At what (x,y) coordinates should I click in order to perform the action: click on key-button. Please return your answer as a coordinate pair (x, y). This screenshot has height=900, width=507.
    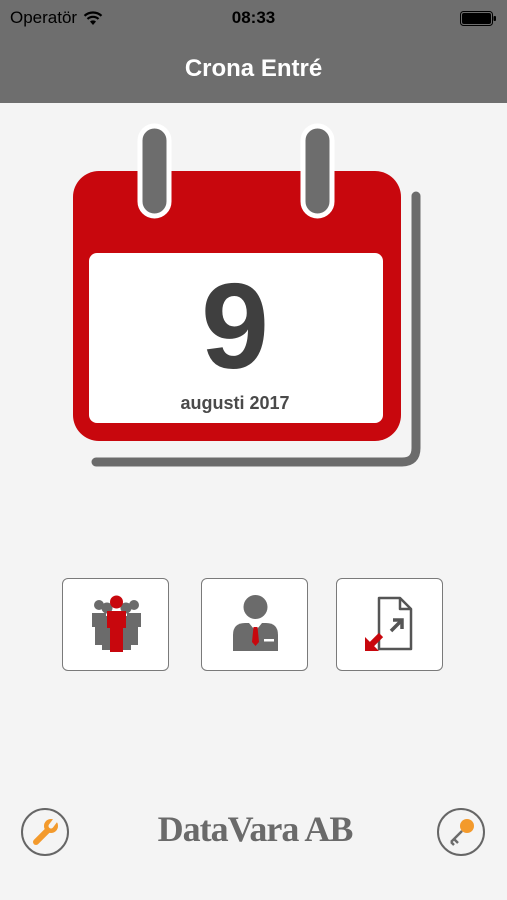
    Looking at the image, I should click on (461, 832).